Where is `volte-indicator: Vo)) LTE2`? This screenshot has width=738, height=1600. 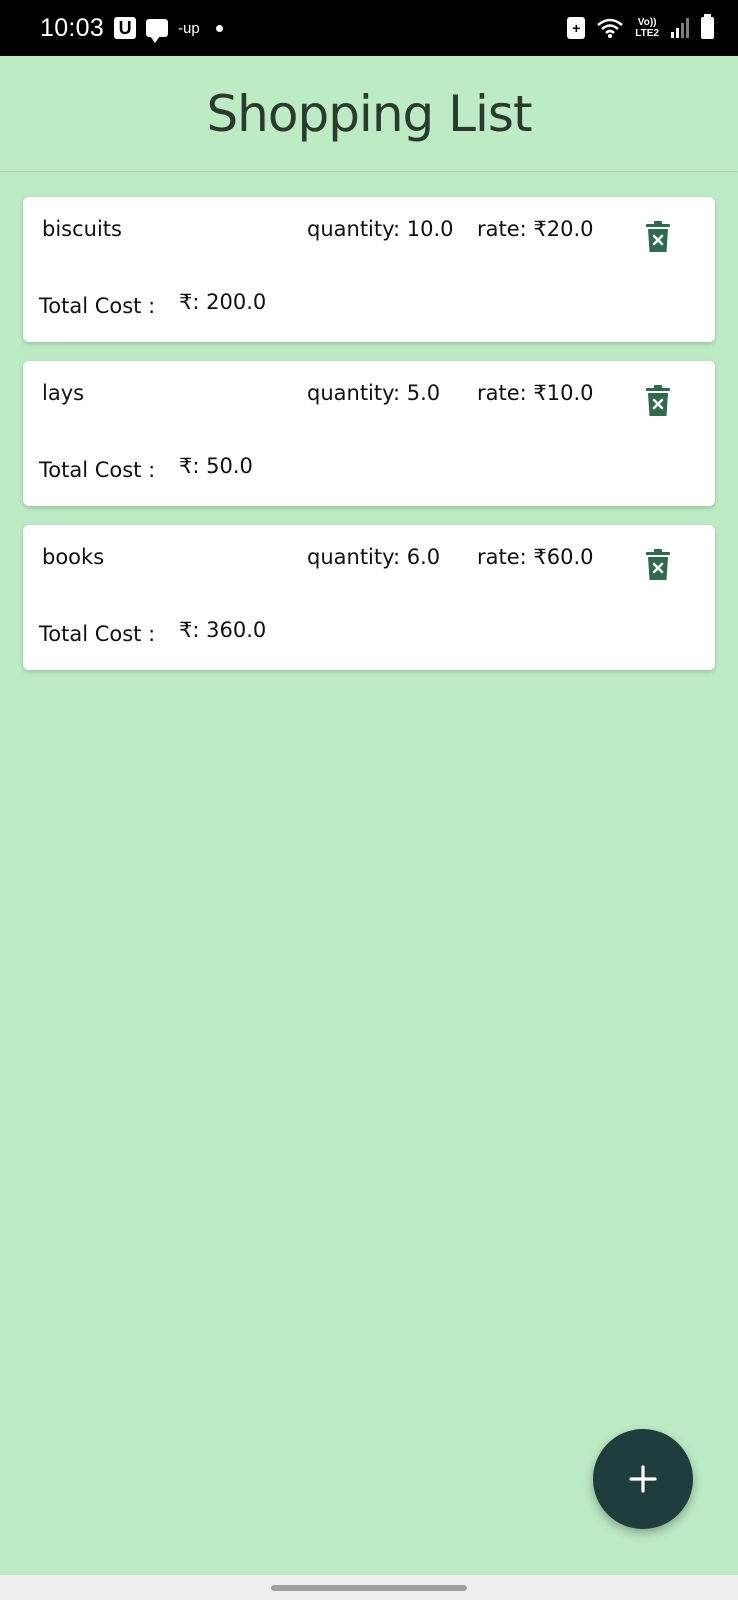 volte-indicator: Vo)) LTE2 is located at coordinates (647, 28).